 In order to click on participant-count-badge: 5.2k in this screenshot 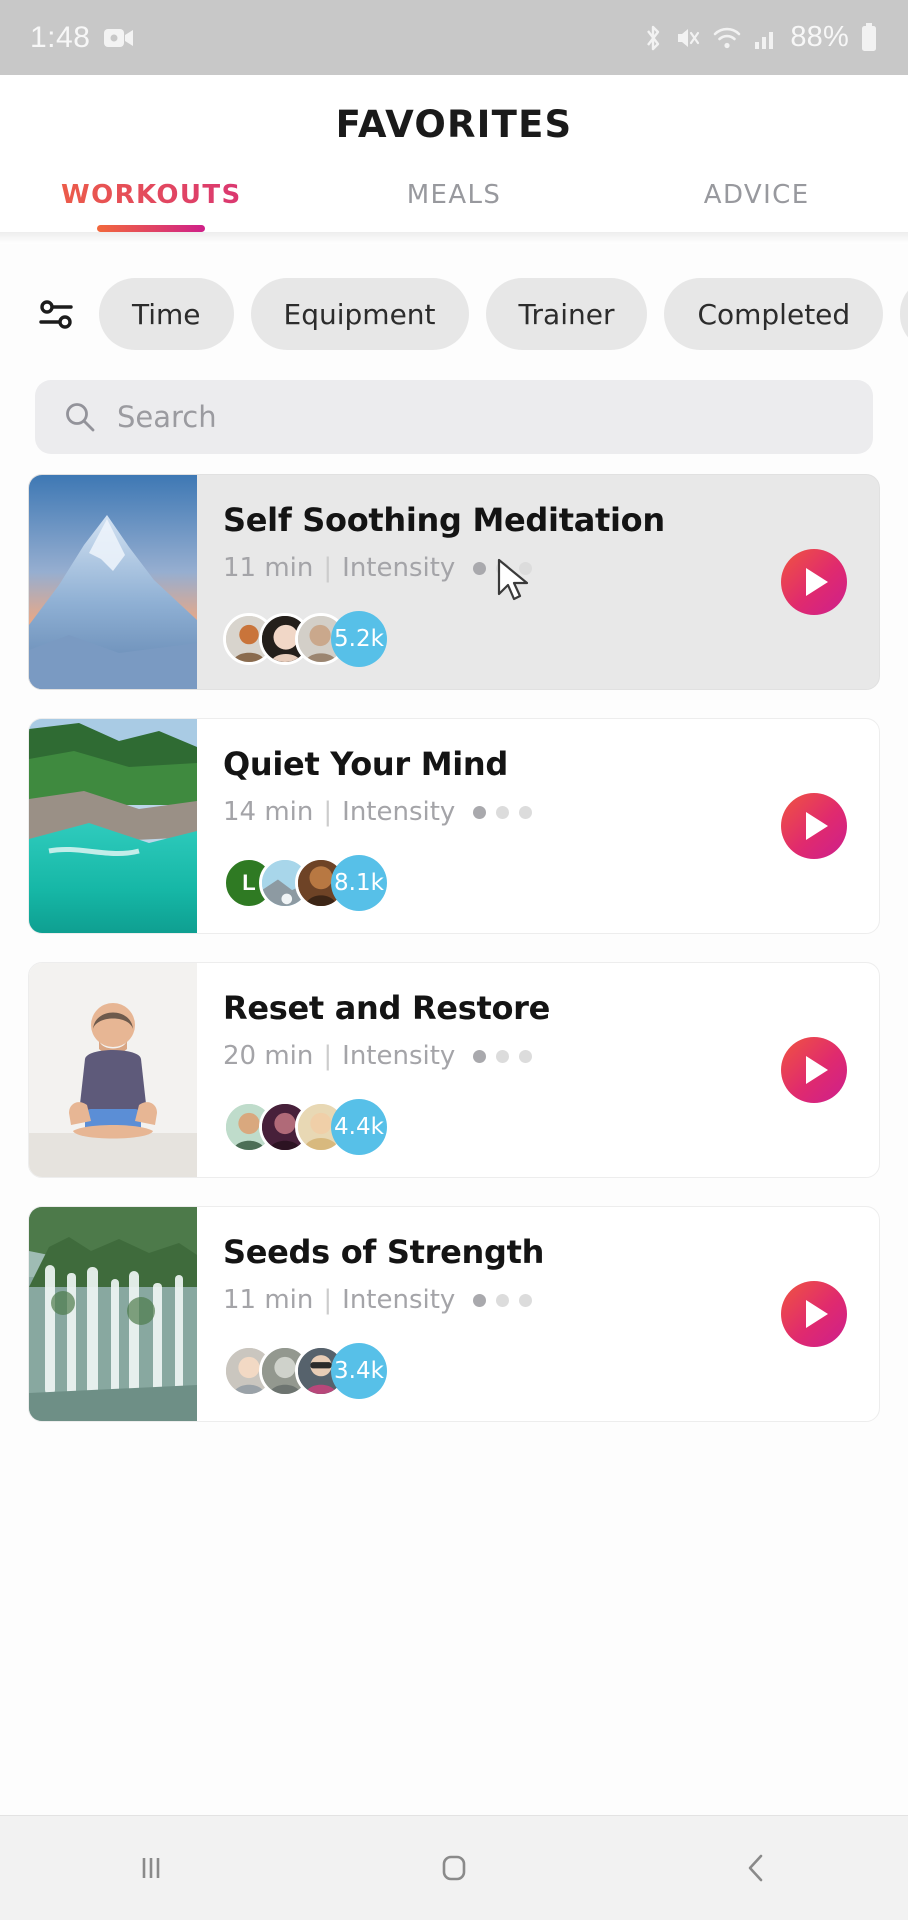, I will do `click(359, 639)`.